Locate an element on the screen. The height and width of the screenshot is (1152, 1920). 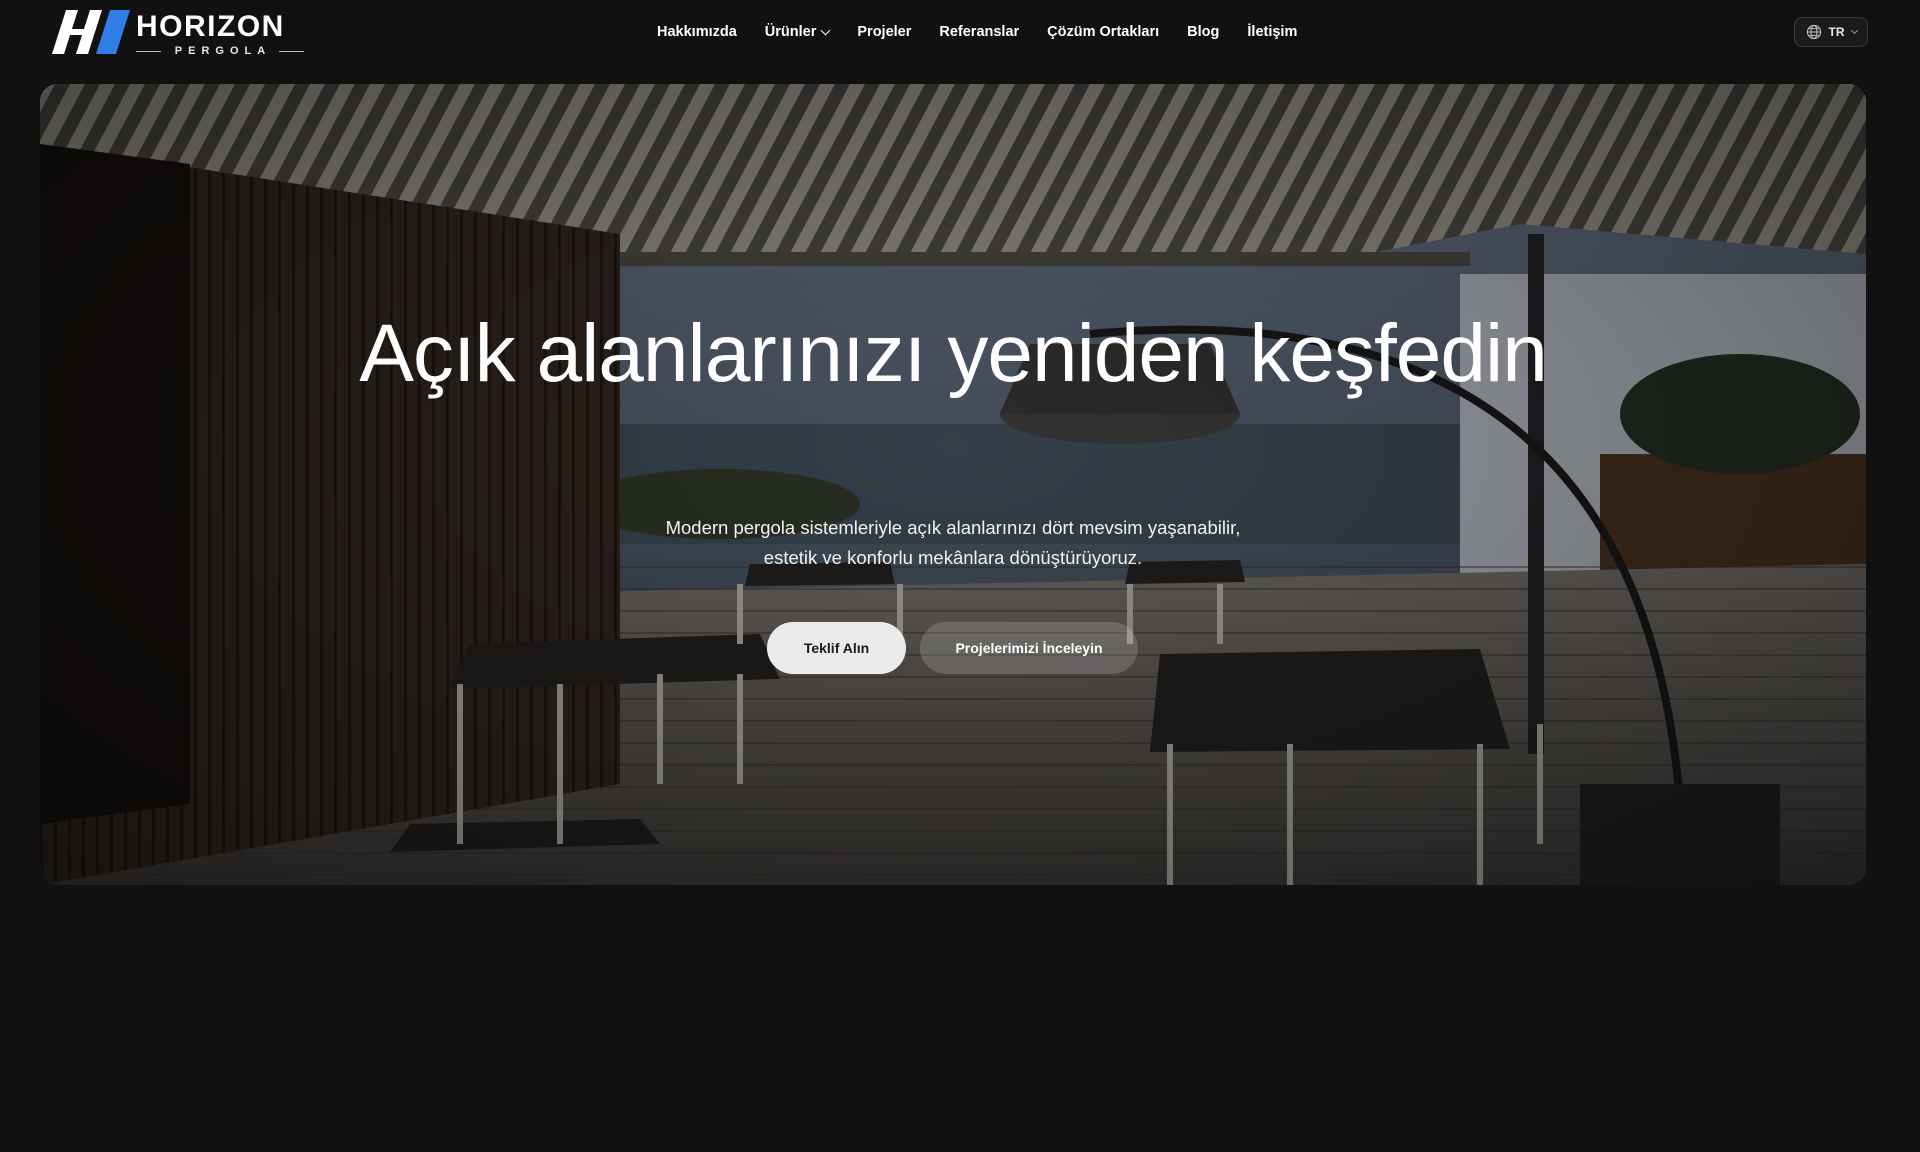
nav-item-iletisim: İletişim is located at coordinates (1272, 32).